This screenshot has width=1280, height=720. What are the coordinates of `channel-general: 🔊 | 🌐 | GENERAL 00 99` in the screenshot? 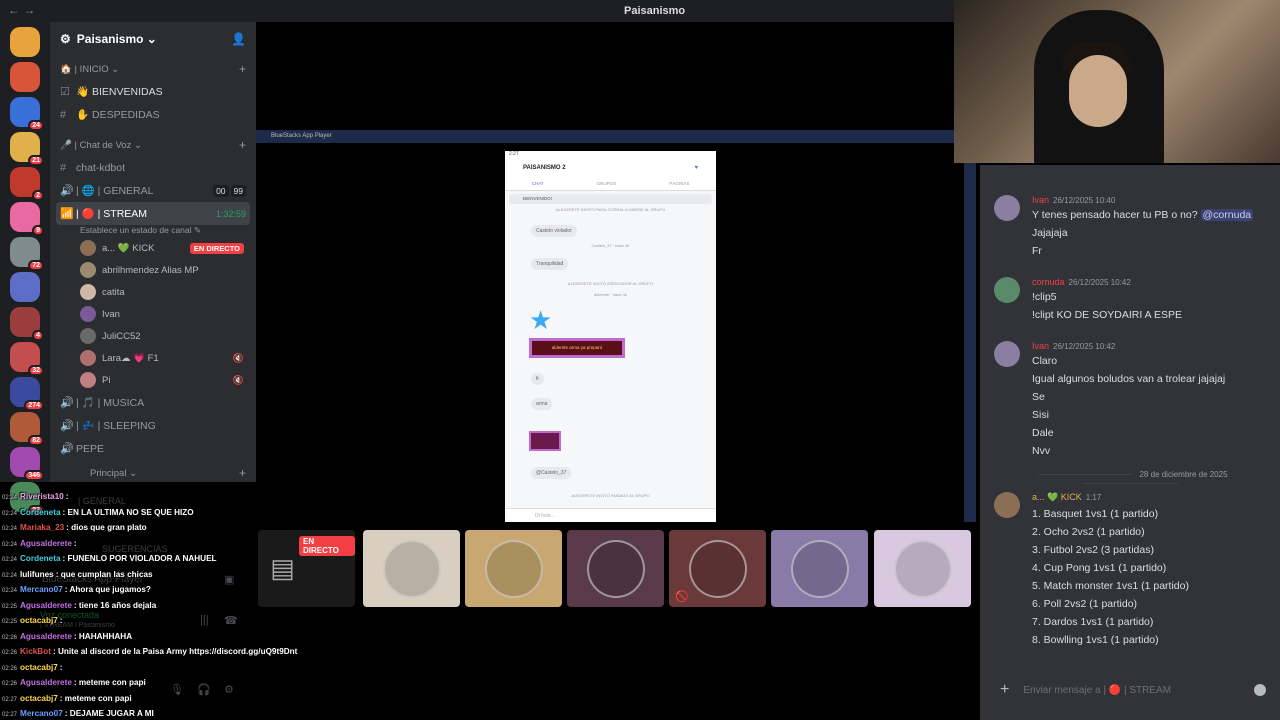 It's located at (153, 190).